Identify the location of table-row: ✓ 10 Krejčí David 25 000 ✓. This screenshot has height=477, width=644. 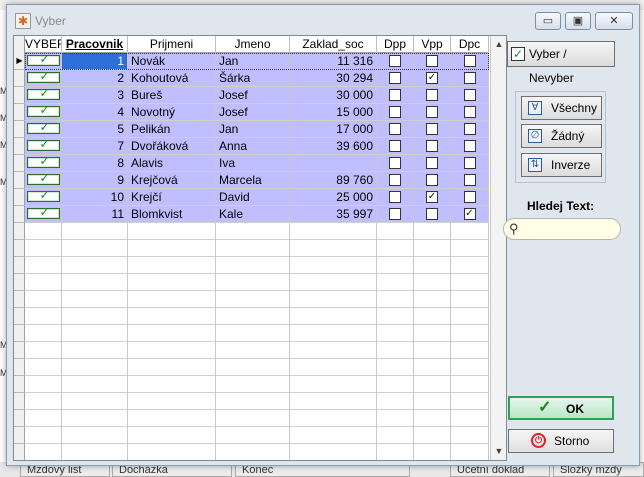
(257, 197).